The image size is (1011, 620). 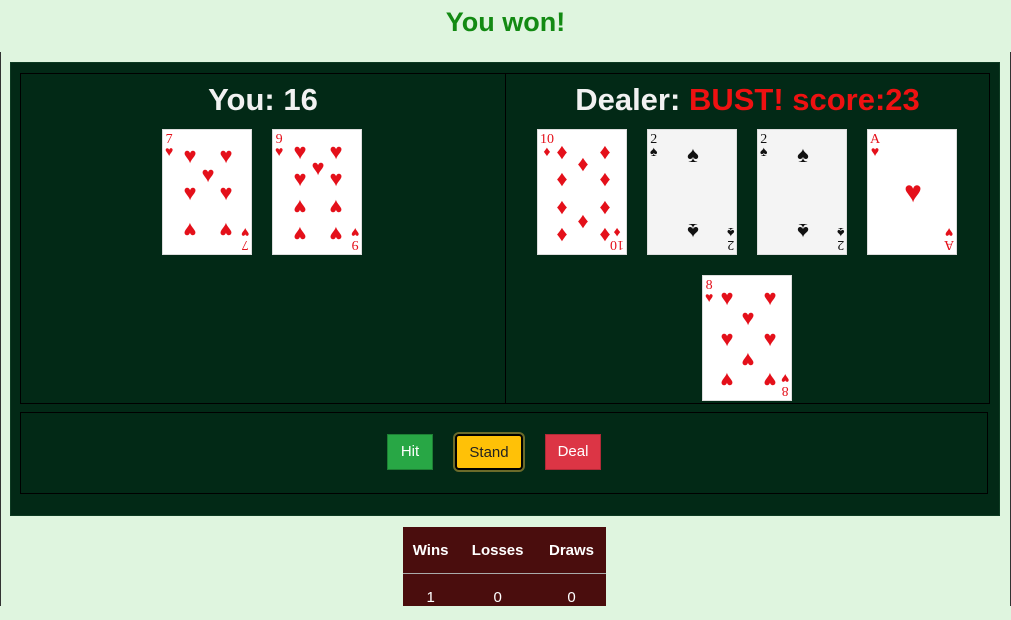 What do you see at coordinates (317, 192) in the screenshot?
I see `playing-card: 9♥ ♥ ♥ ♥ ♥ ♥ ♥ ♥ ♥ ♥ 9♥` at bounding box center [317, 192].